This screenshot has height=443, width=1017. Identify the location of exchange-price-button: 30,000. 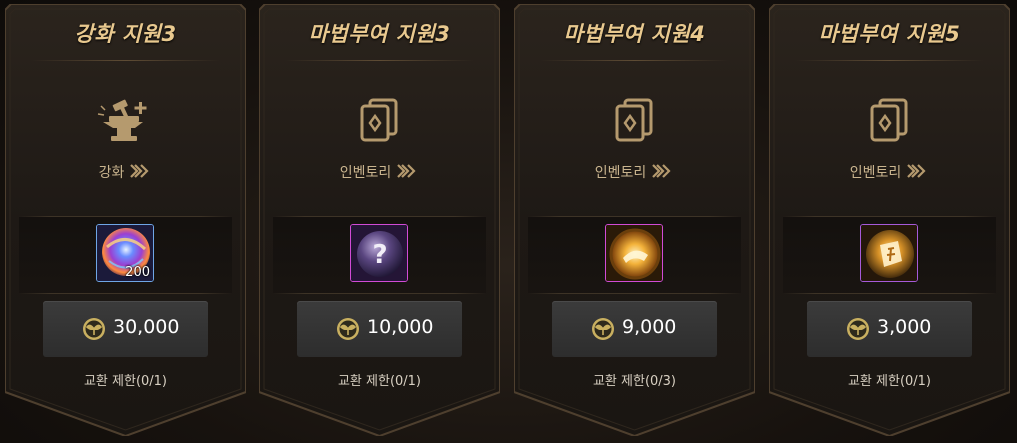
(125, 329).